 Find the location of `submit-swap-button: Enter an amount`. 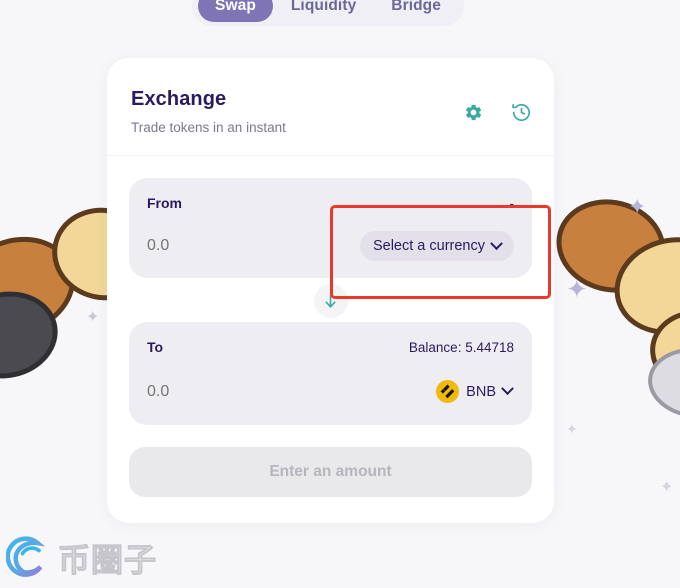

submit-swap-button: Enter an amount is located at coordinates (330, 472).